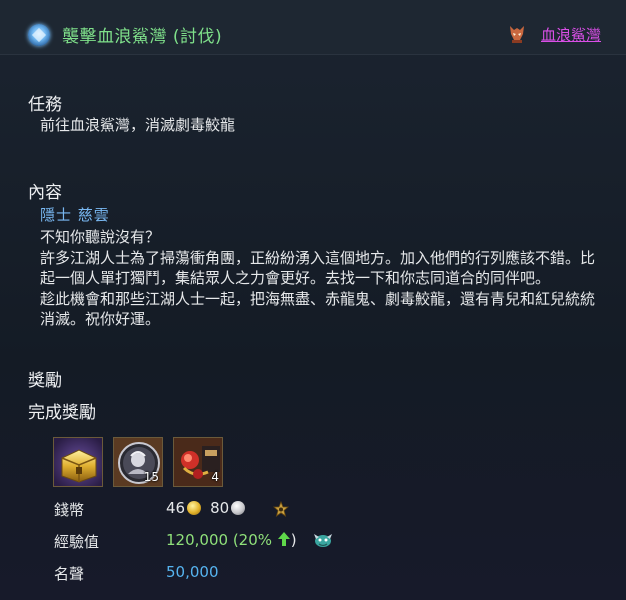 The width and height of the screenshot is (626, 600). What do you see at coordinates (62, 413) in the screenshot?
I see `completion-rewards-heading: 完成獎勵` at bounding box center [62, 413].